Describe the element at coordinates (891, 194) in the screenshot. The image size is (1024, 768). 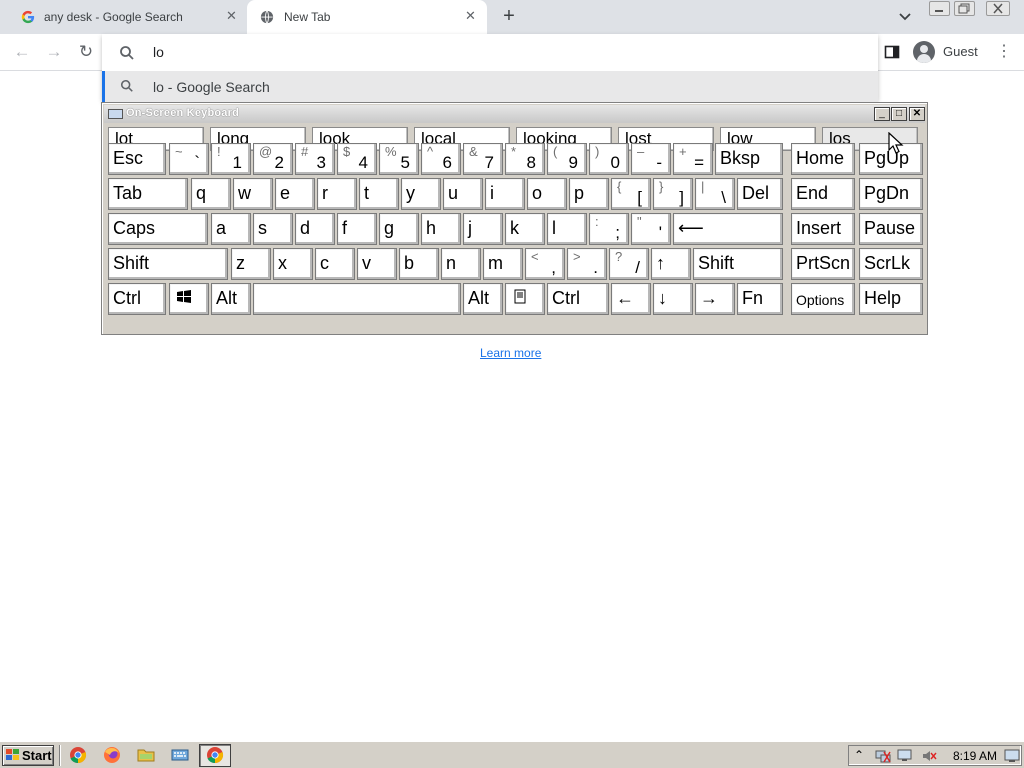
I see `osk-key-pgdn: PgDn` at that location.